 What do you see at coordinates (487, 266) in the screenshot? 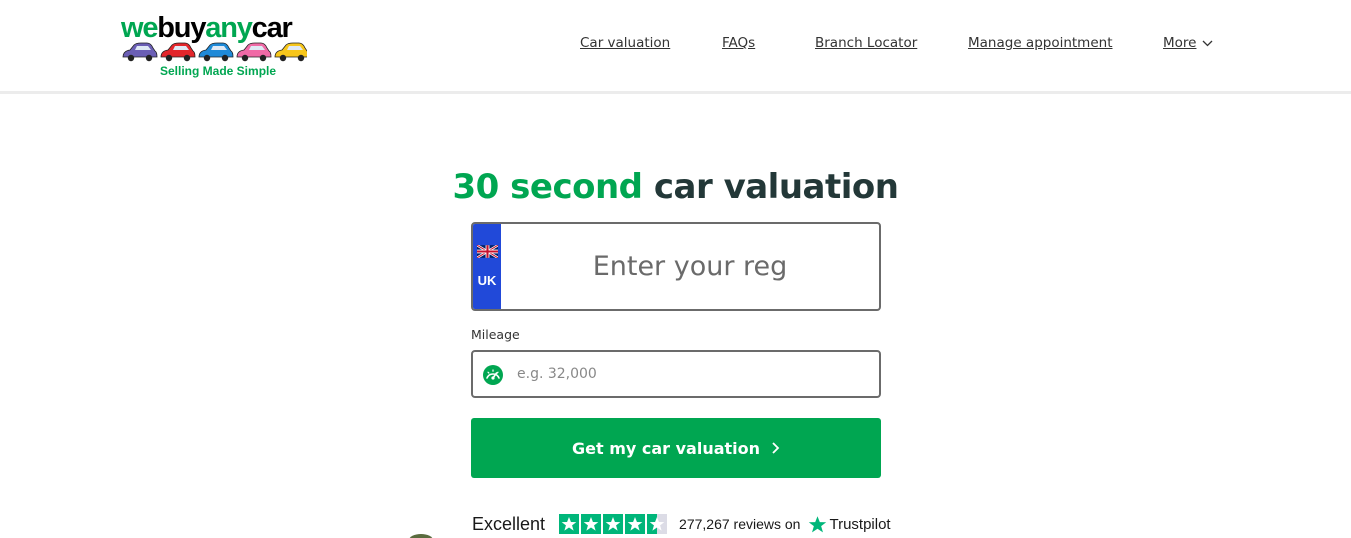
I see `reg-country-strip: UK` at bounding box center [487, 266].